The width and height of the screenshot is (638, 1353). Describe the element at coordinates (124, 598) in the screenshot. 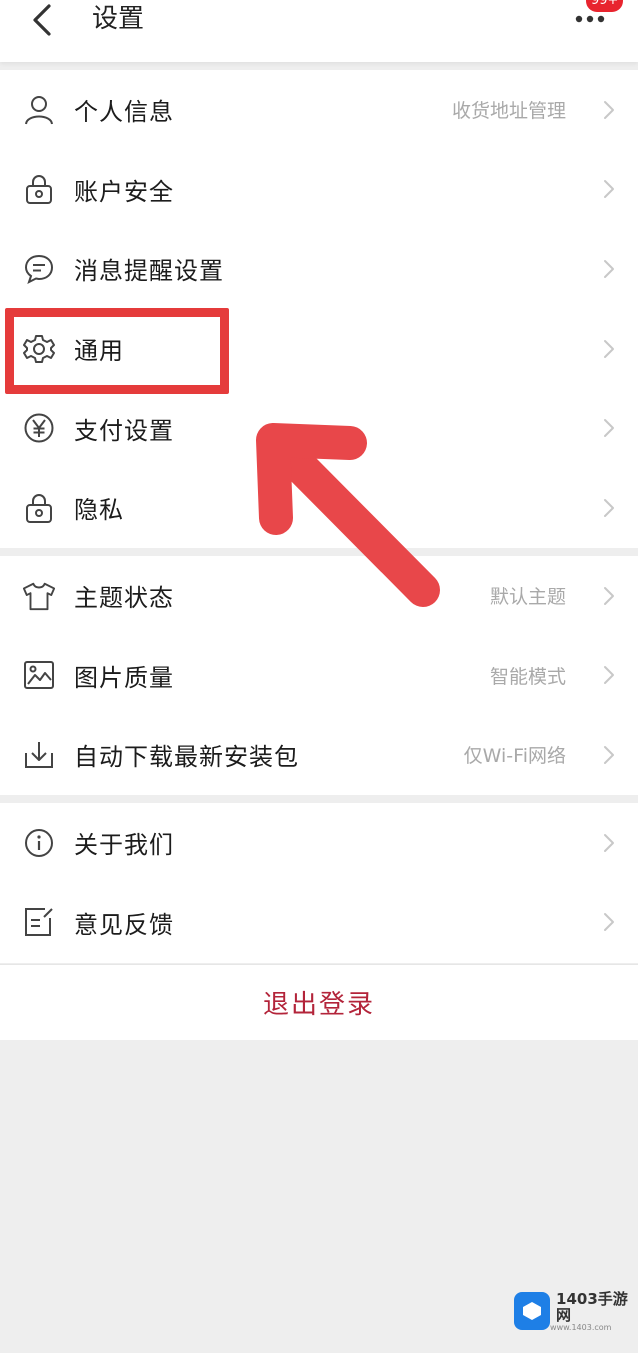

I see `settings-row-label: 主题状态` at that location.